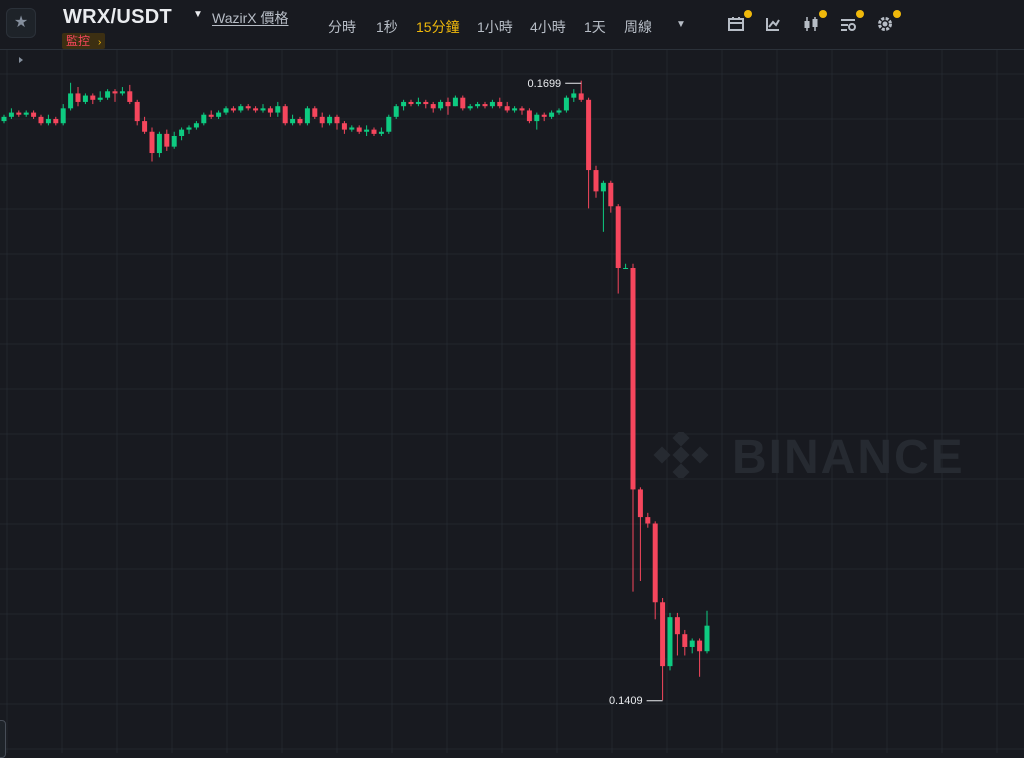 Image resolution: width=1024 pixels, height=758 pixels. What do you see at coordinates (100, 42) in the screenshot?
I see `monitor-arrow-icon: ›` at bounding box center [100, 42].